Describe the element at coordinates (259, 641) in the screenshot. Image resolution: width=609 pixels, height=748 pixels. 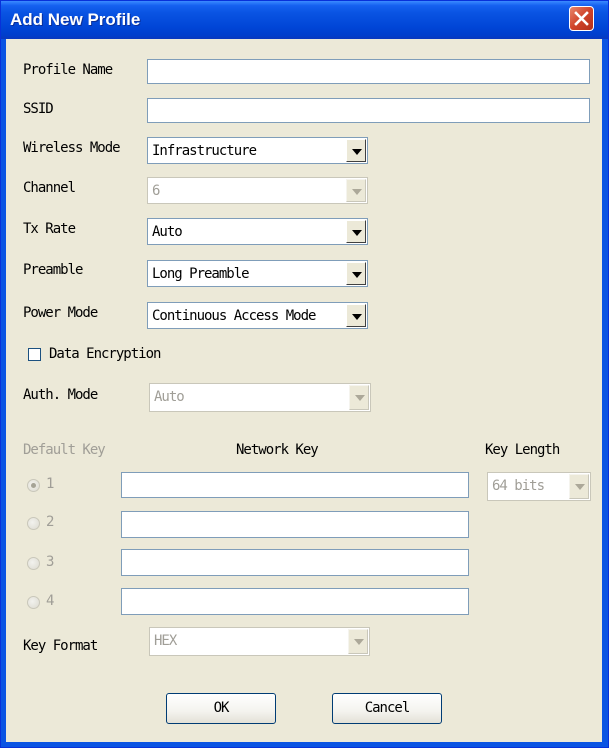
I see `key-format-select: HEX` at that location.